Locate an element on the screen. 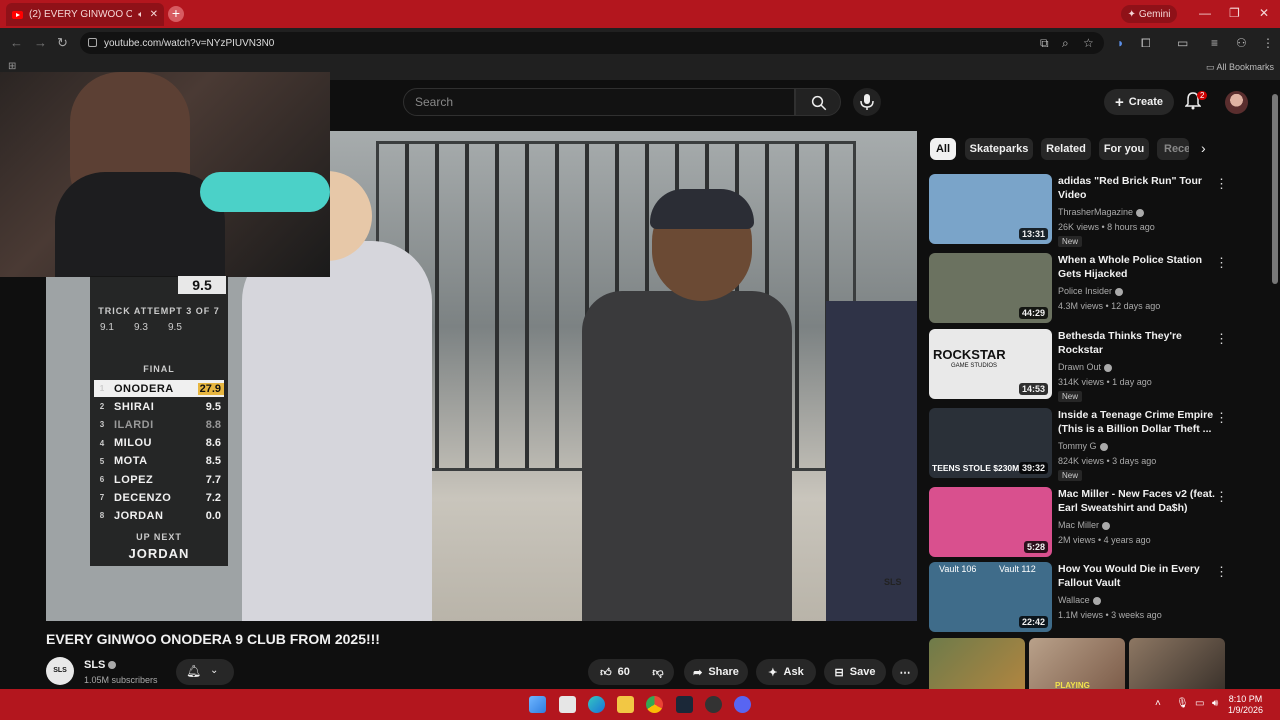 This screenshot has width=1280, height=720. sidebar-icon: ▭ is located at coordinates (1182, 43).